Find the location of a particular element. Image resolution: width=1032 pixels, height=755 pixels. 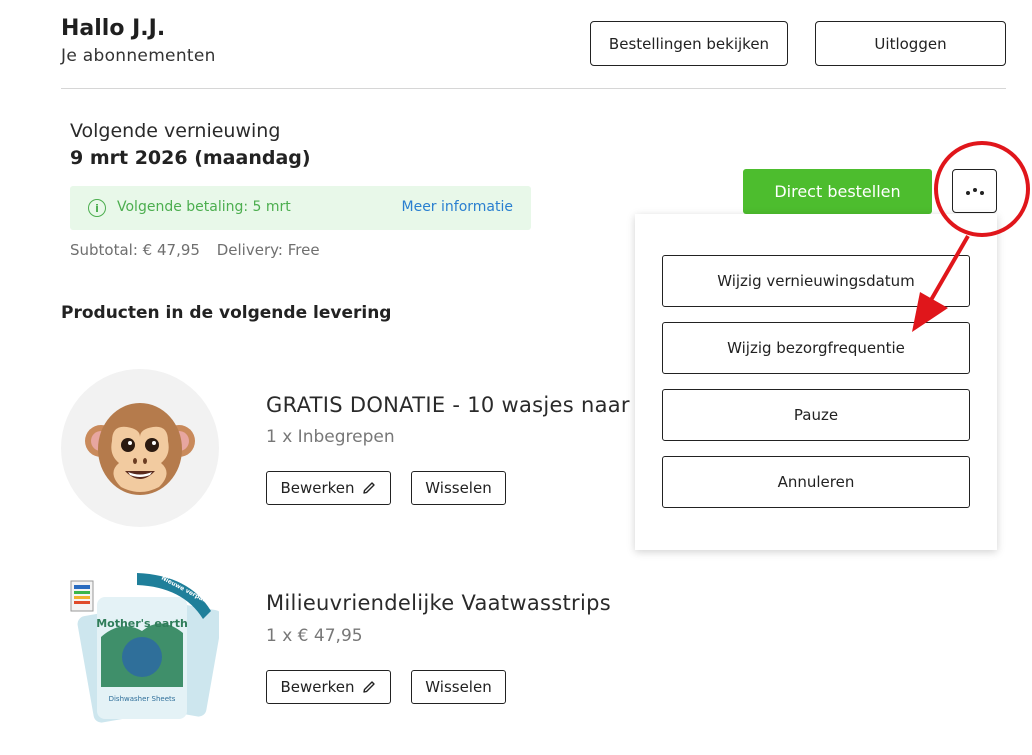

pause-item: Pauze is located at coordinates (816, 415).